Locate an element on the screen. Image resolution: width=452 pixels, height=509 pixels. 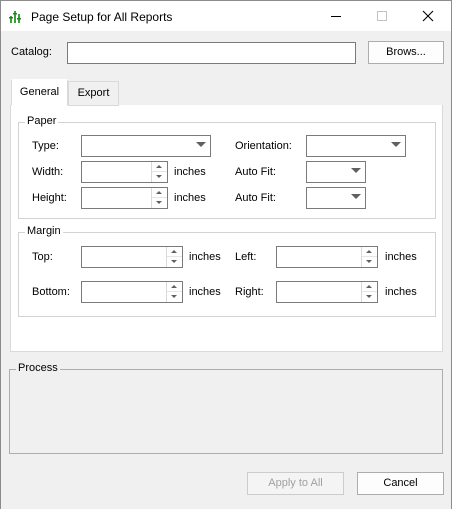
height-unit: inches is located at coordinates (190, 198).